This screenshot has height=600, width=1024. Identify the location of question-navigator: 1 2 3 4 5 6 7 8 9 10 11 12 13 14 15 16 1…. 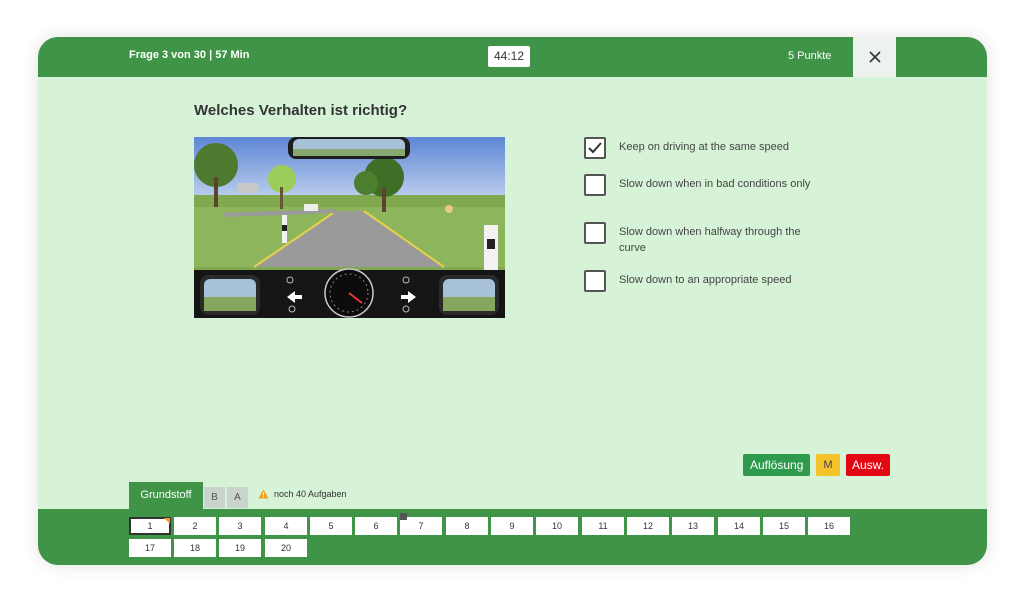
(512, 537).